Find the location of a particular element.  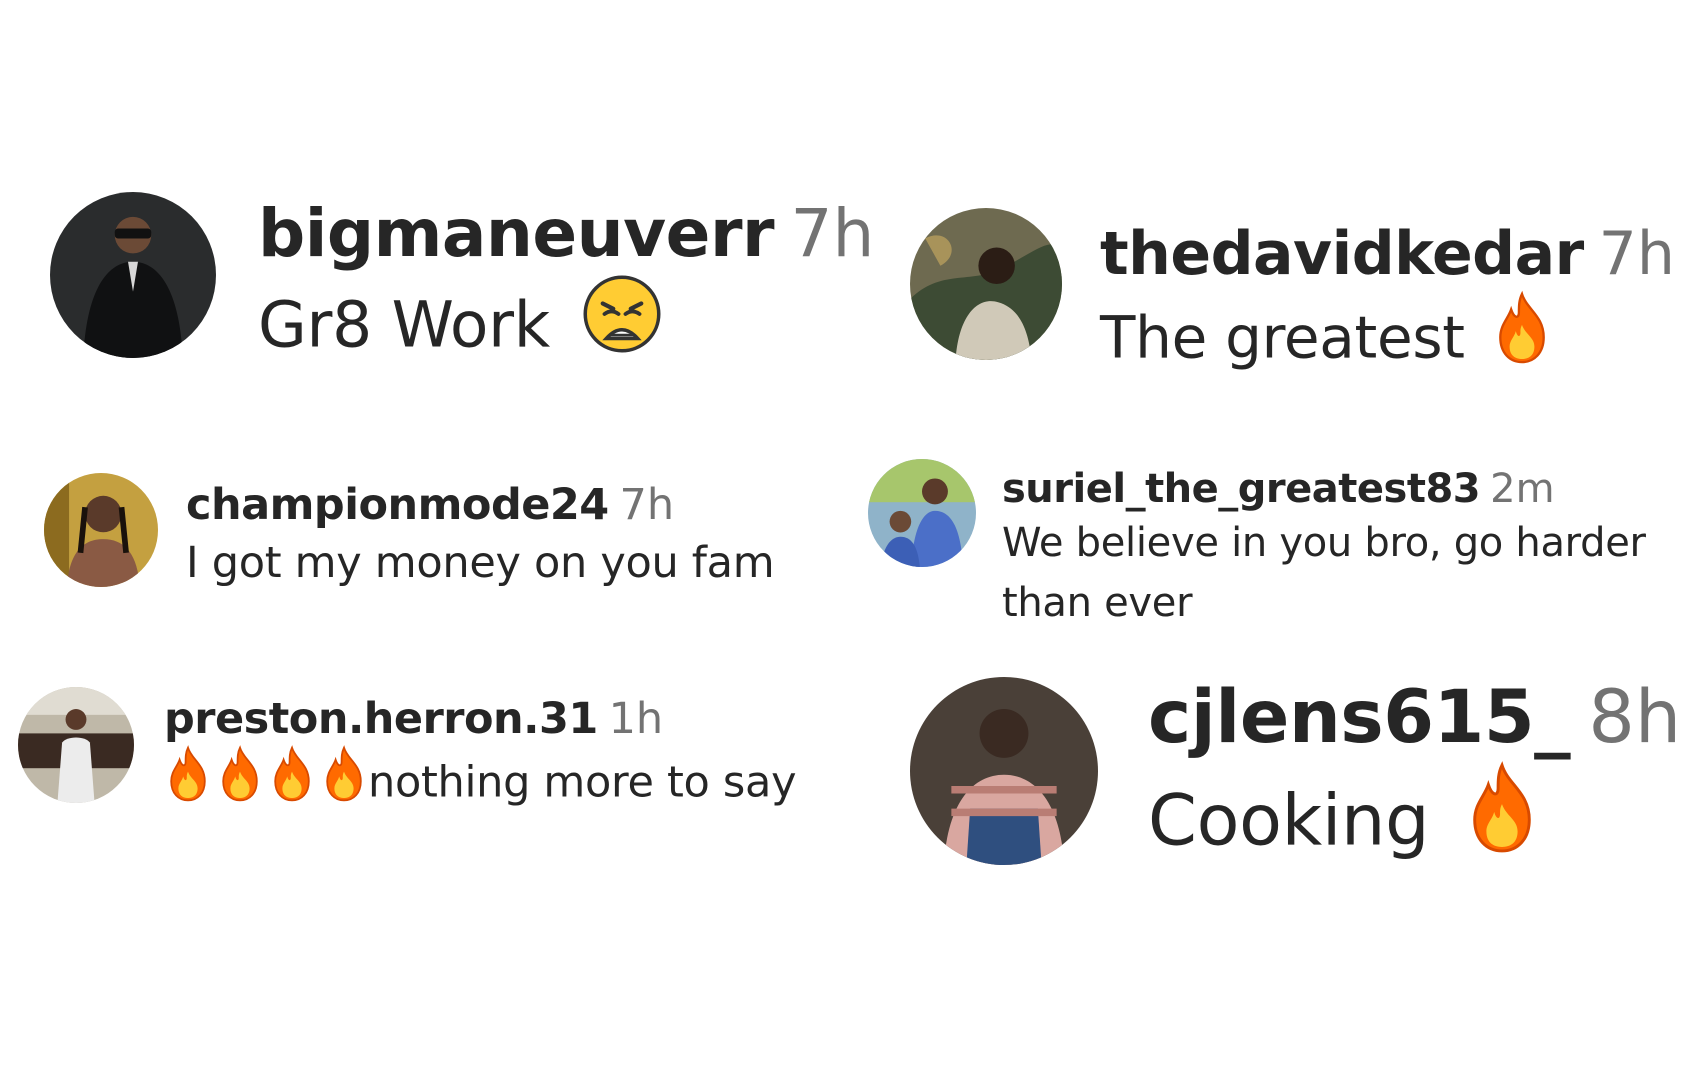

comment-text: The greatest is located at coordinates (1282, 337).